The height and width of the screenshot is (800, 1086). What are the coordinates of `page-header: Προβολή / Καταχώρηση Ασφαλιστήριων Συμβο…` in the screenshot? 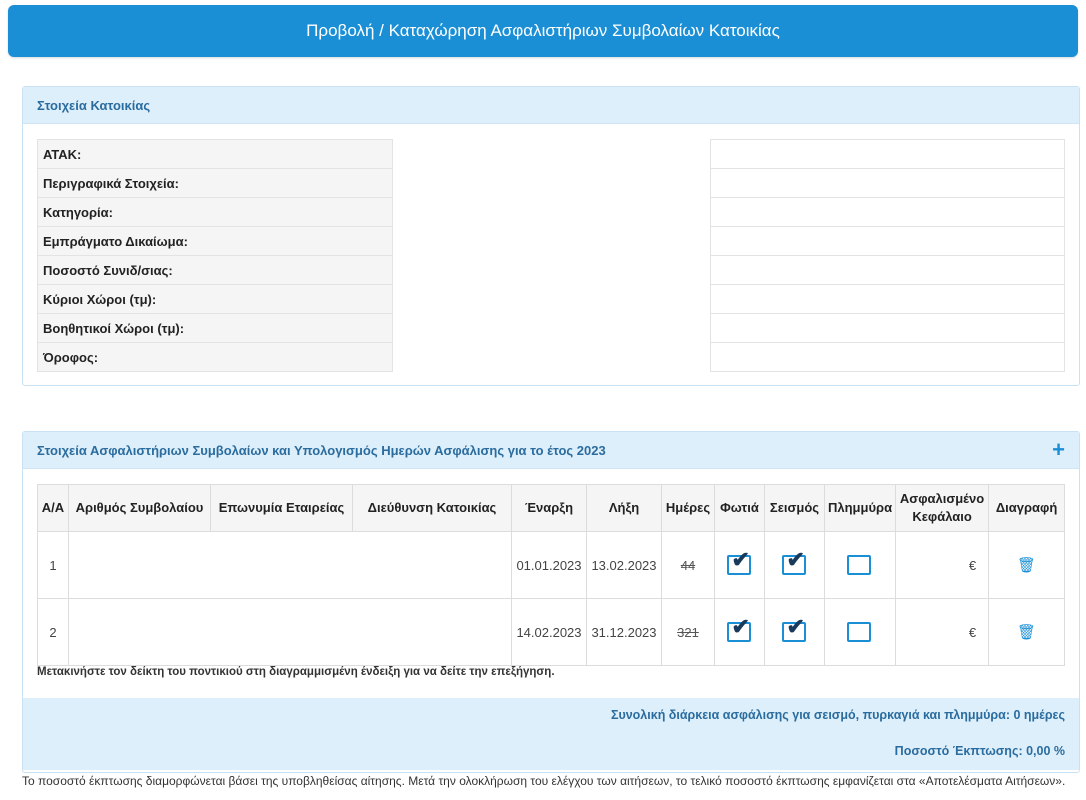 It's located at (543, 31).